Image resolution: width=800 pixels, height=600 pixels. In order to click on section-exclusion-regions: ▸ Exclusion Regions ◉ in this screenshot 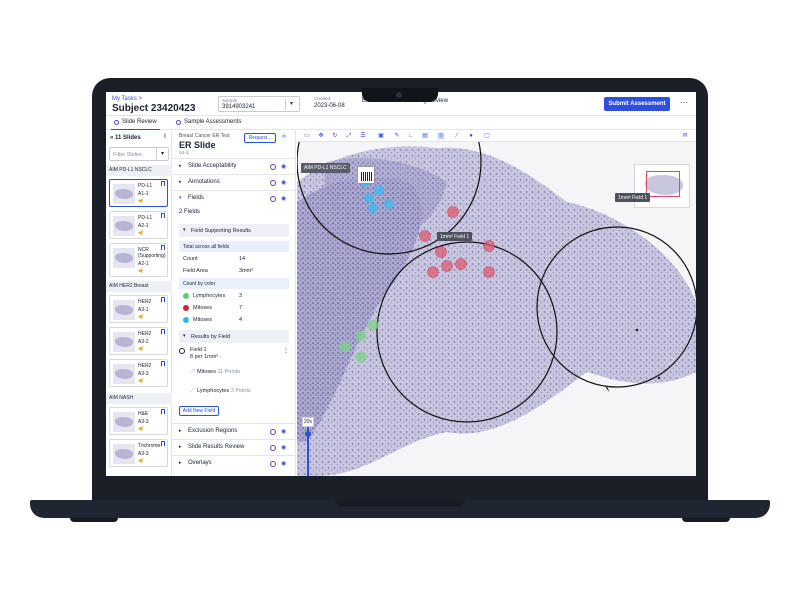, I will do `click(234, 431)`.